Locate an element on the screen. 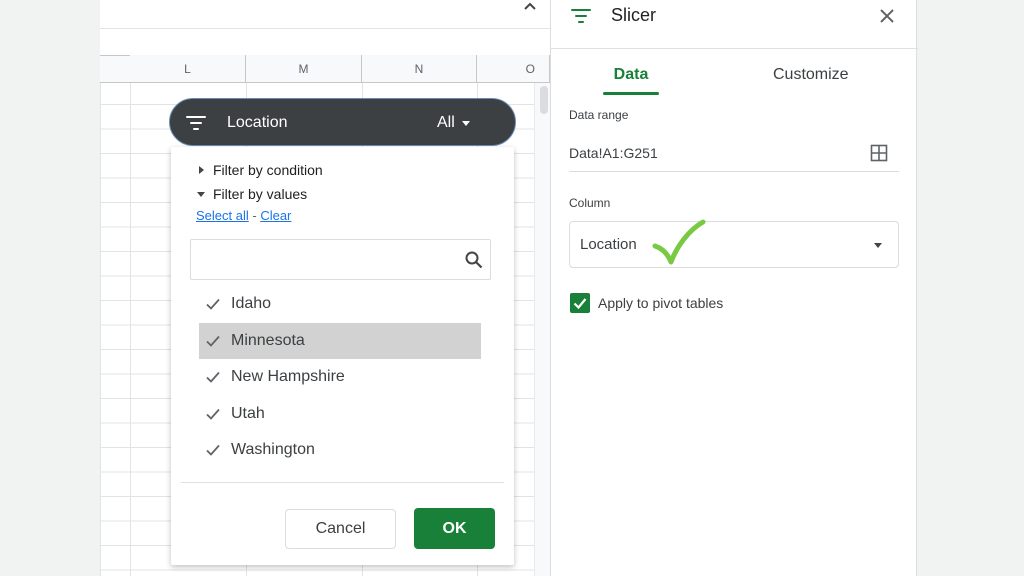  list-item: Utah is located at coordinates (340, 414).